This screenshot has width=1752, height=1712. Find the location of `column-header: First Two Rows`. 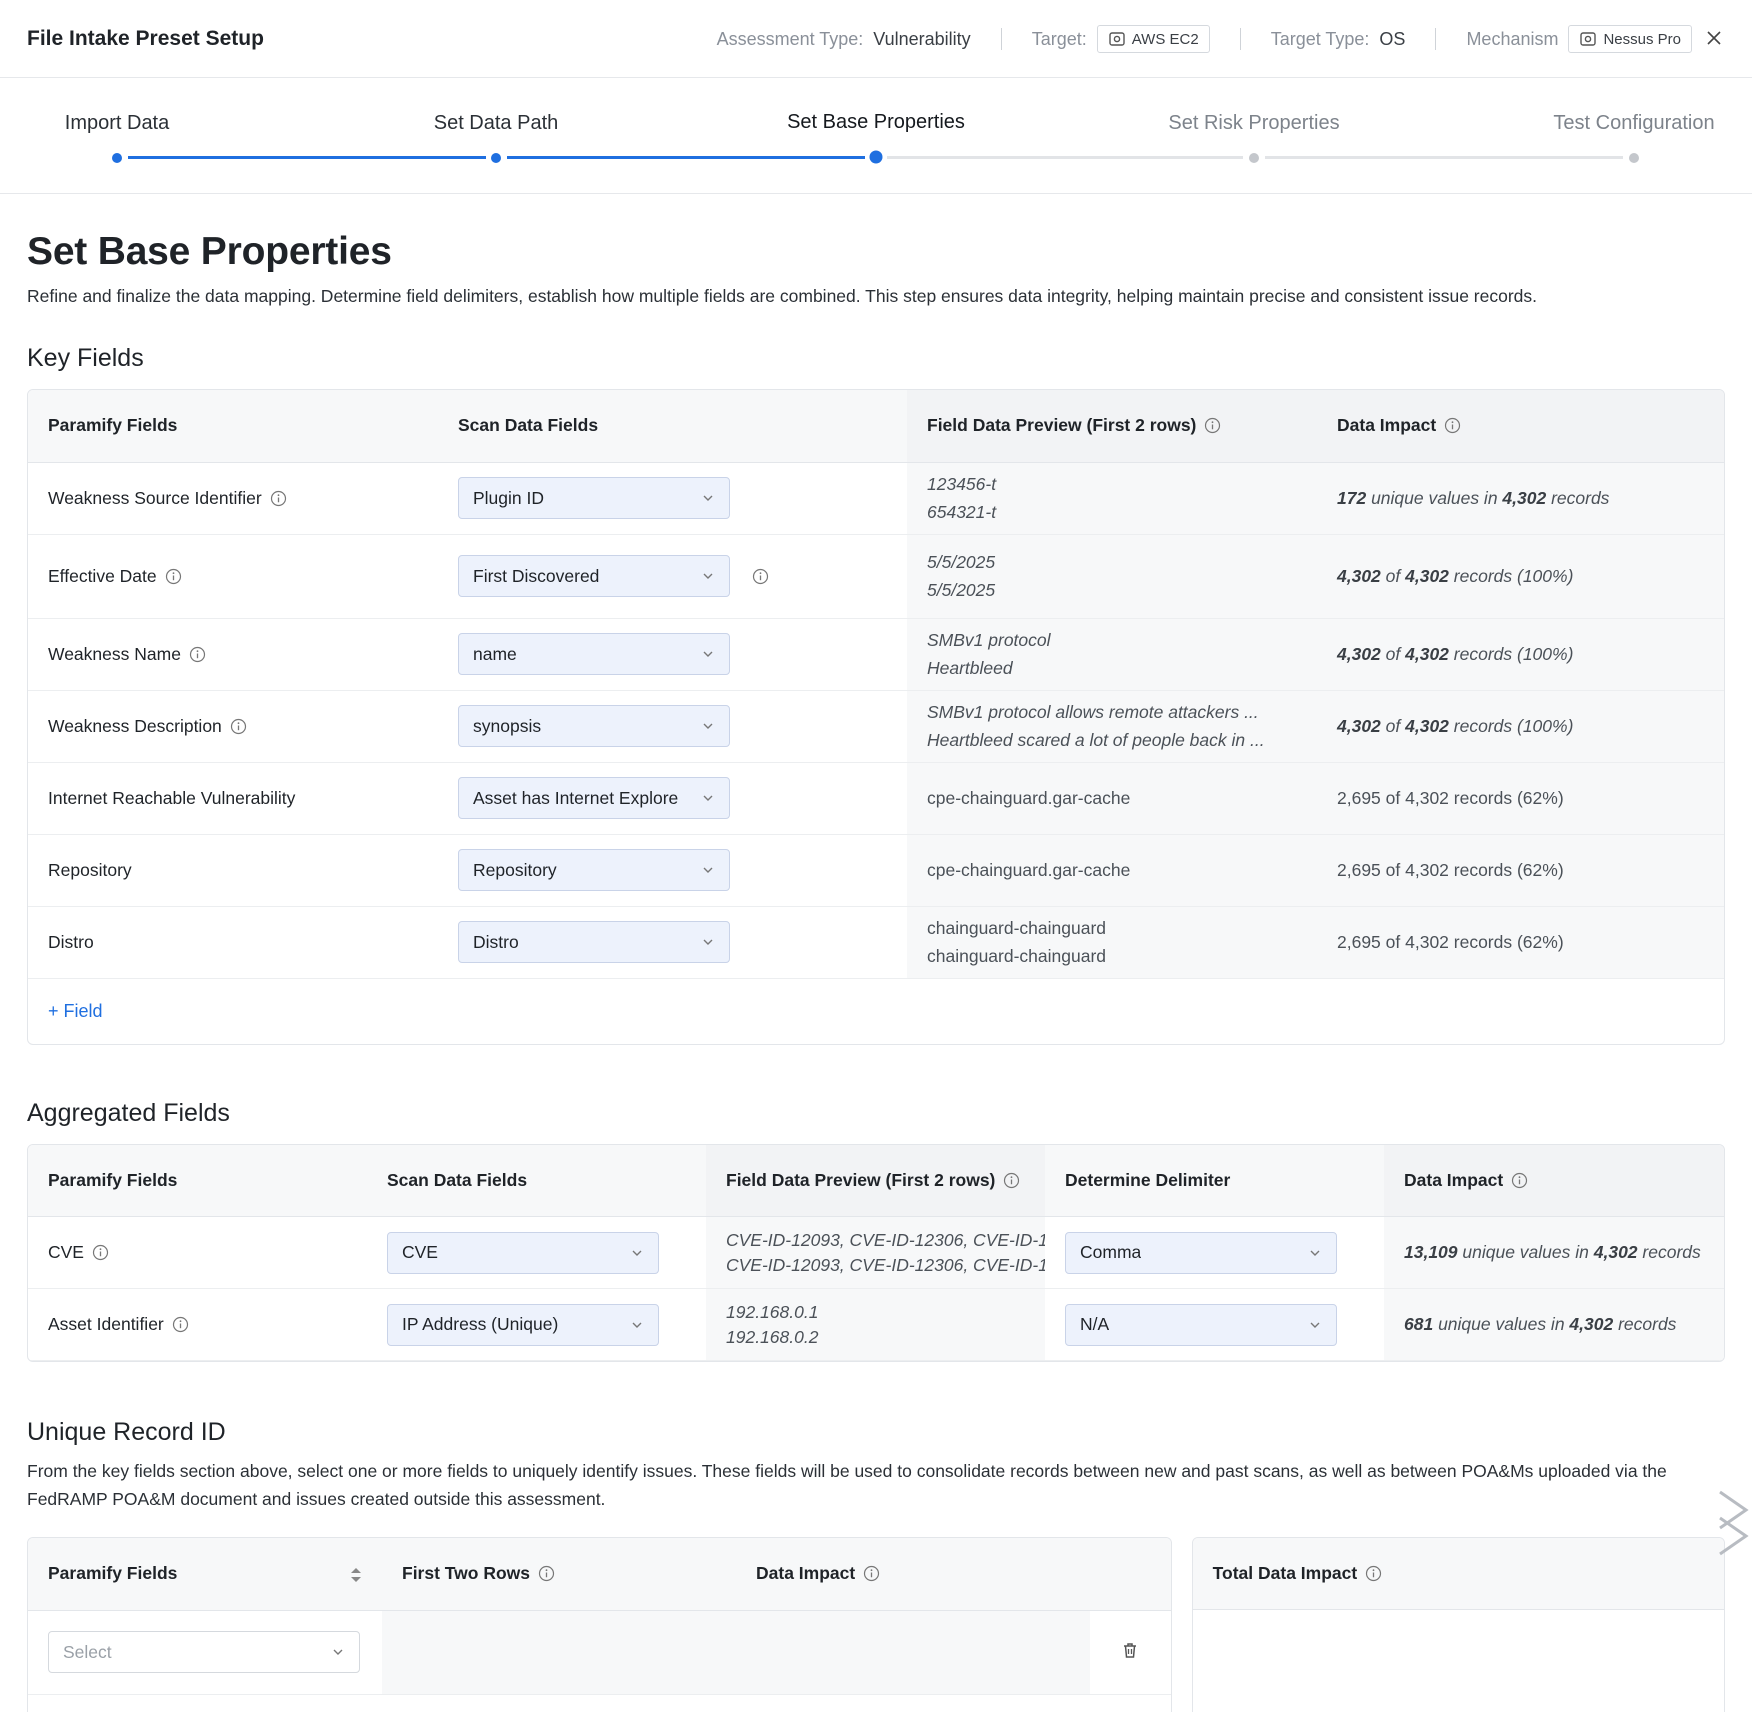

column-header: First Two Rows is located at coordinates (559, 1574).